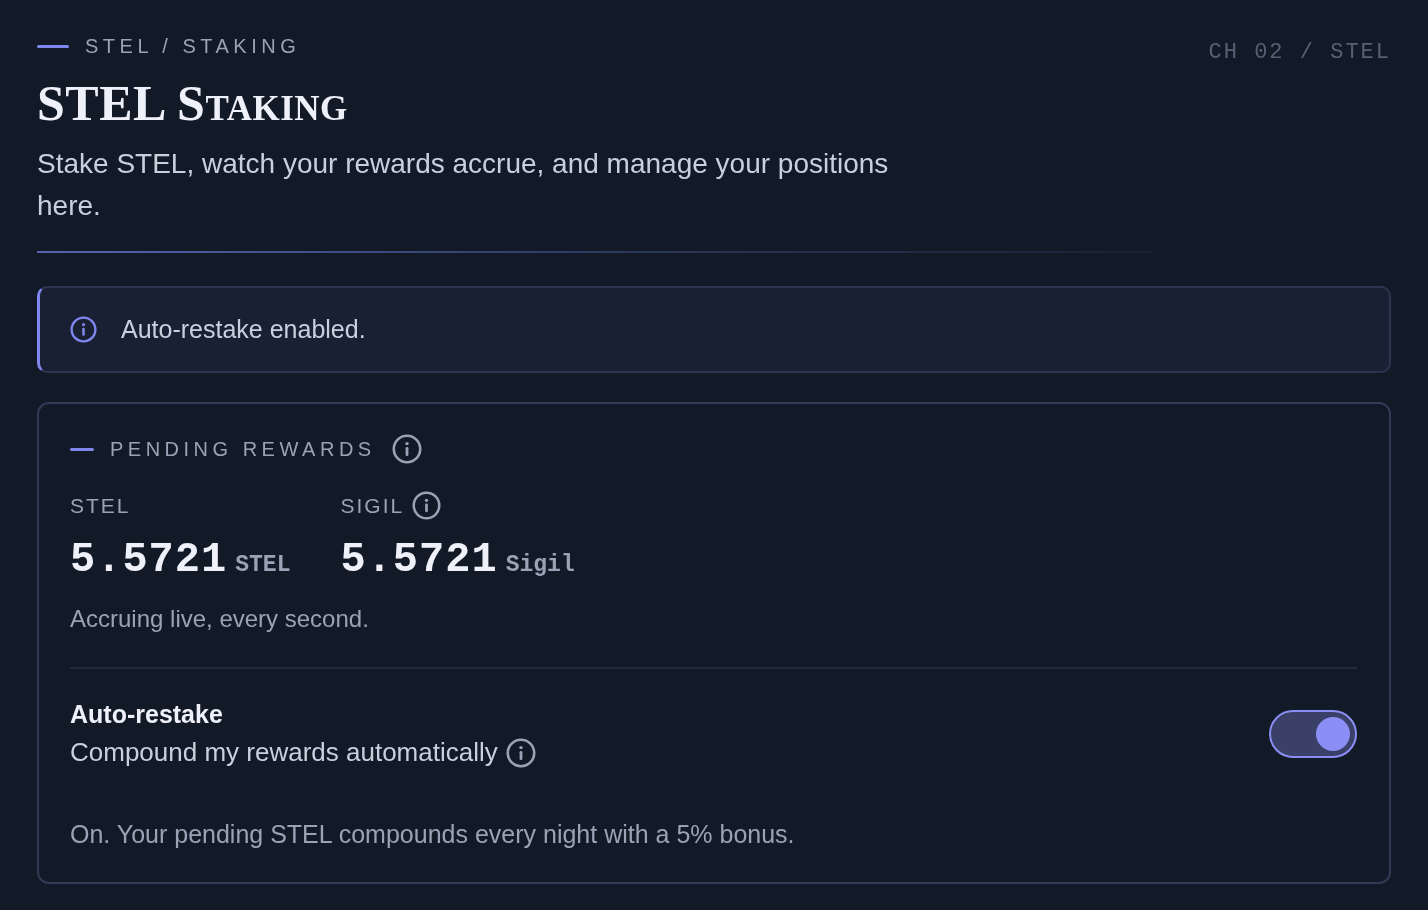 Image resolution: width=1428 pixels, height=910 pixels. What do you see at coordinates (147, 714) in the screenshot?
I see `setting-title: Auto-restake` at bounding box center [147, 714].